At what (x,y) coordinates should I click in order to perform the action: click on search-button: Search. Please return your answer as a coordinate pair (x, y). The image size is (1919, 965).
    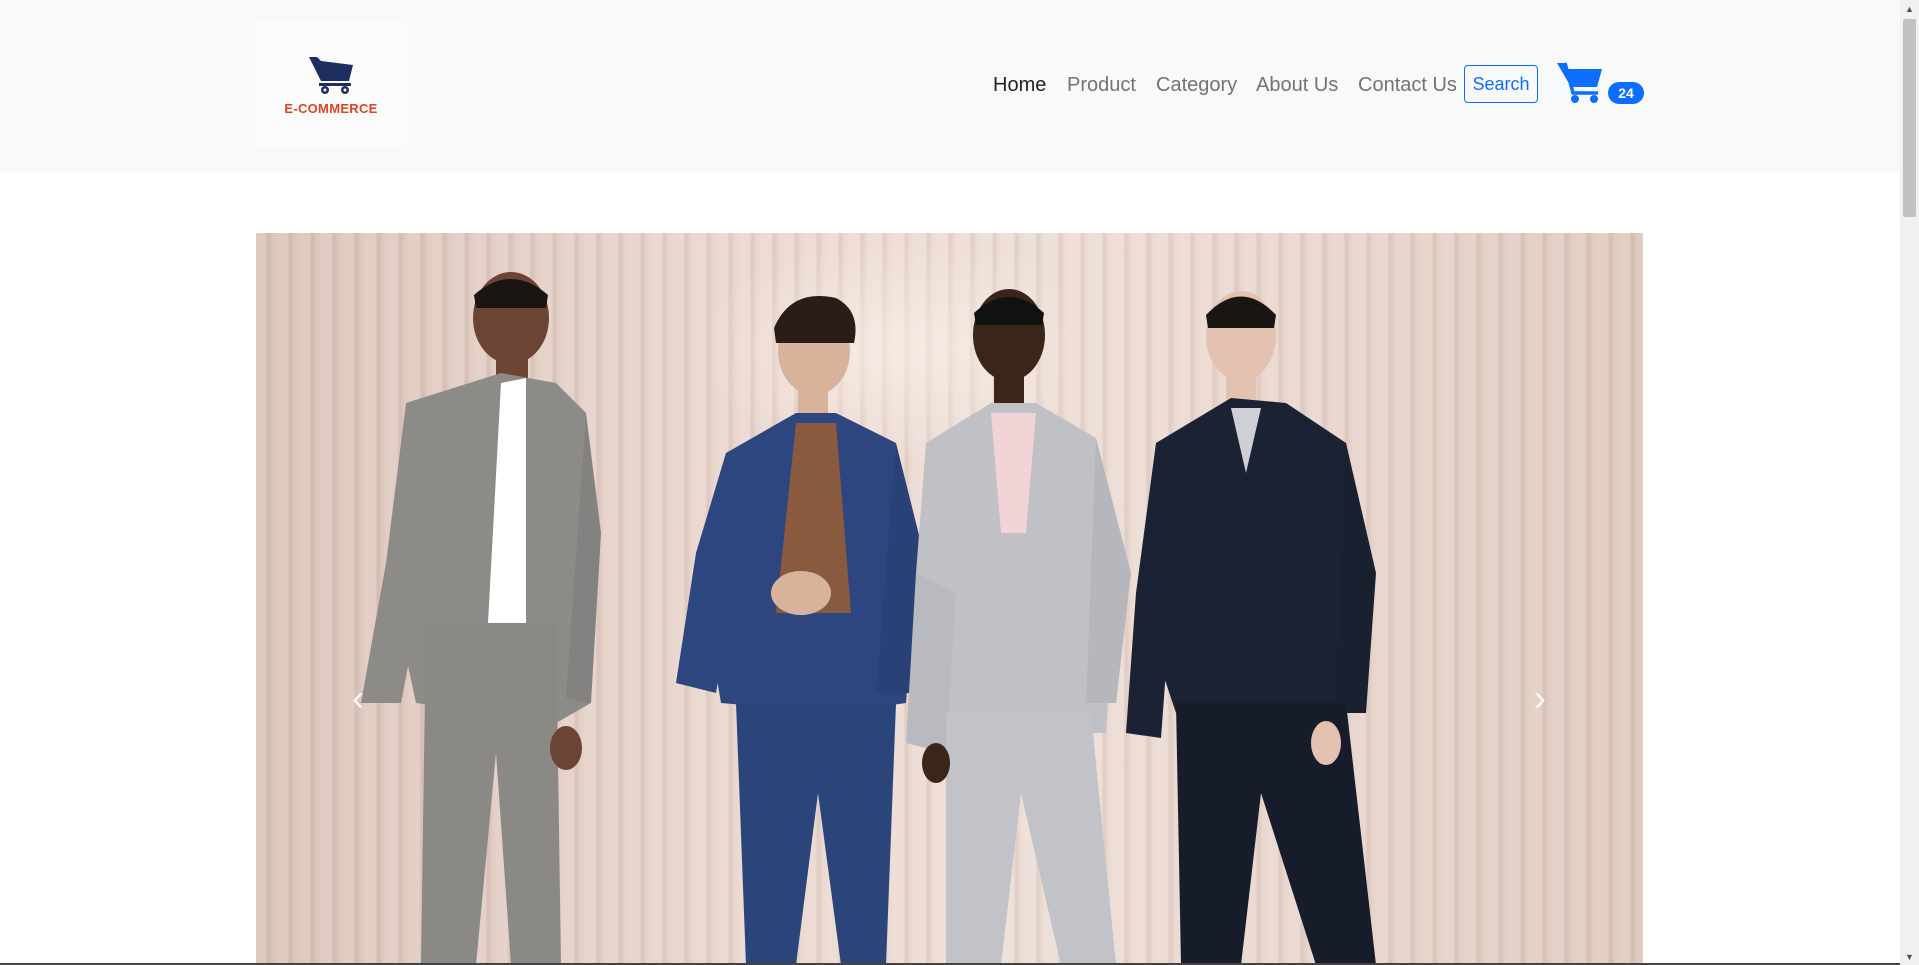
    Looking at the image, I should click on (1501, 84).